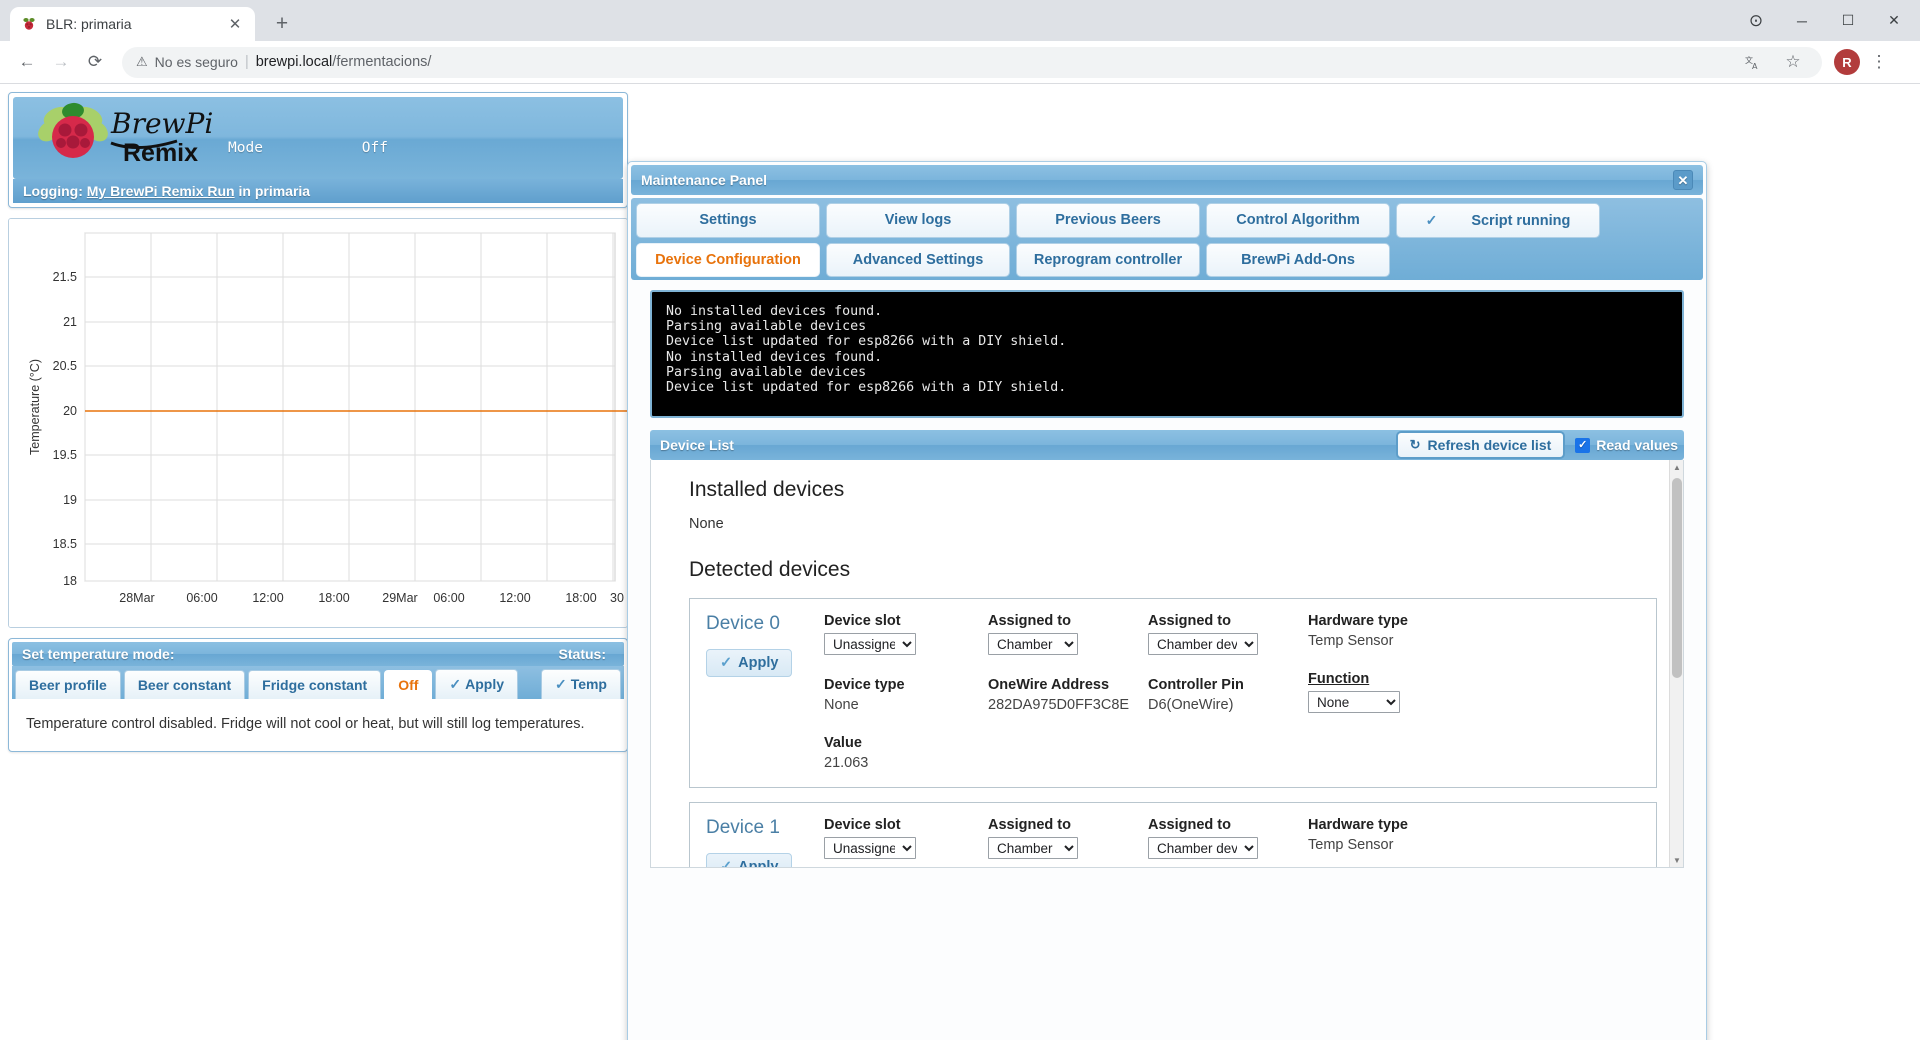 This screenshot has width=1920, height=1040. What do you see at coordinates (1354, 702) in the screenshot?
I see `function-select: None` at bounding box center [1354, 702].